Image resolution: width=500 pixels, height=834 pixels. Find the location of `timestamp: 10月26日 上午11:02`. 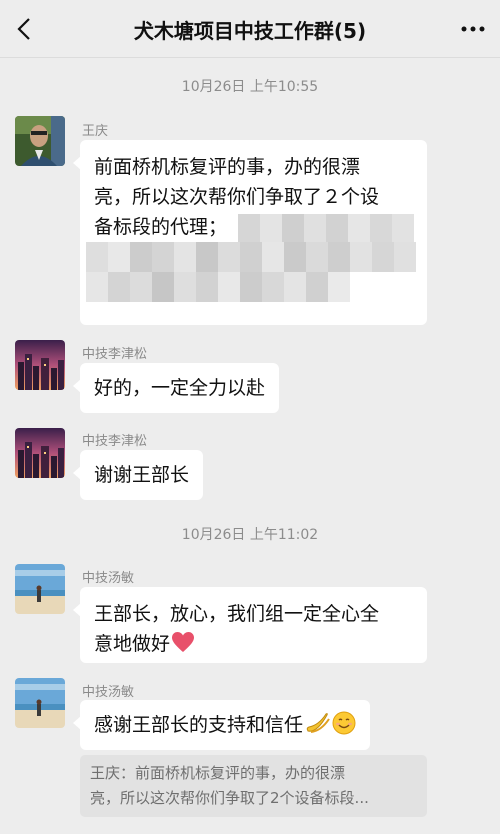

timestamp: 10月26日 上午11:02 is located at coordinates (250, 535).